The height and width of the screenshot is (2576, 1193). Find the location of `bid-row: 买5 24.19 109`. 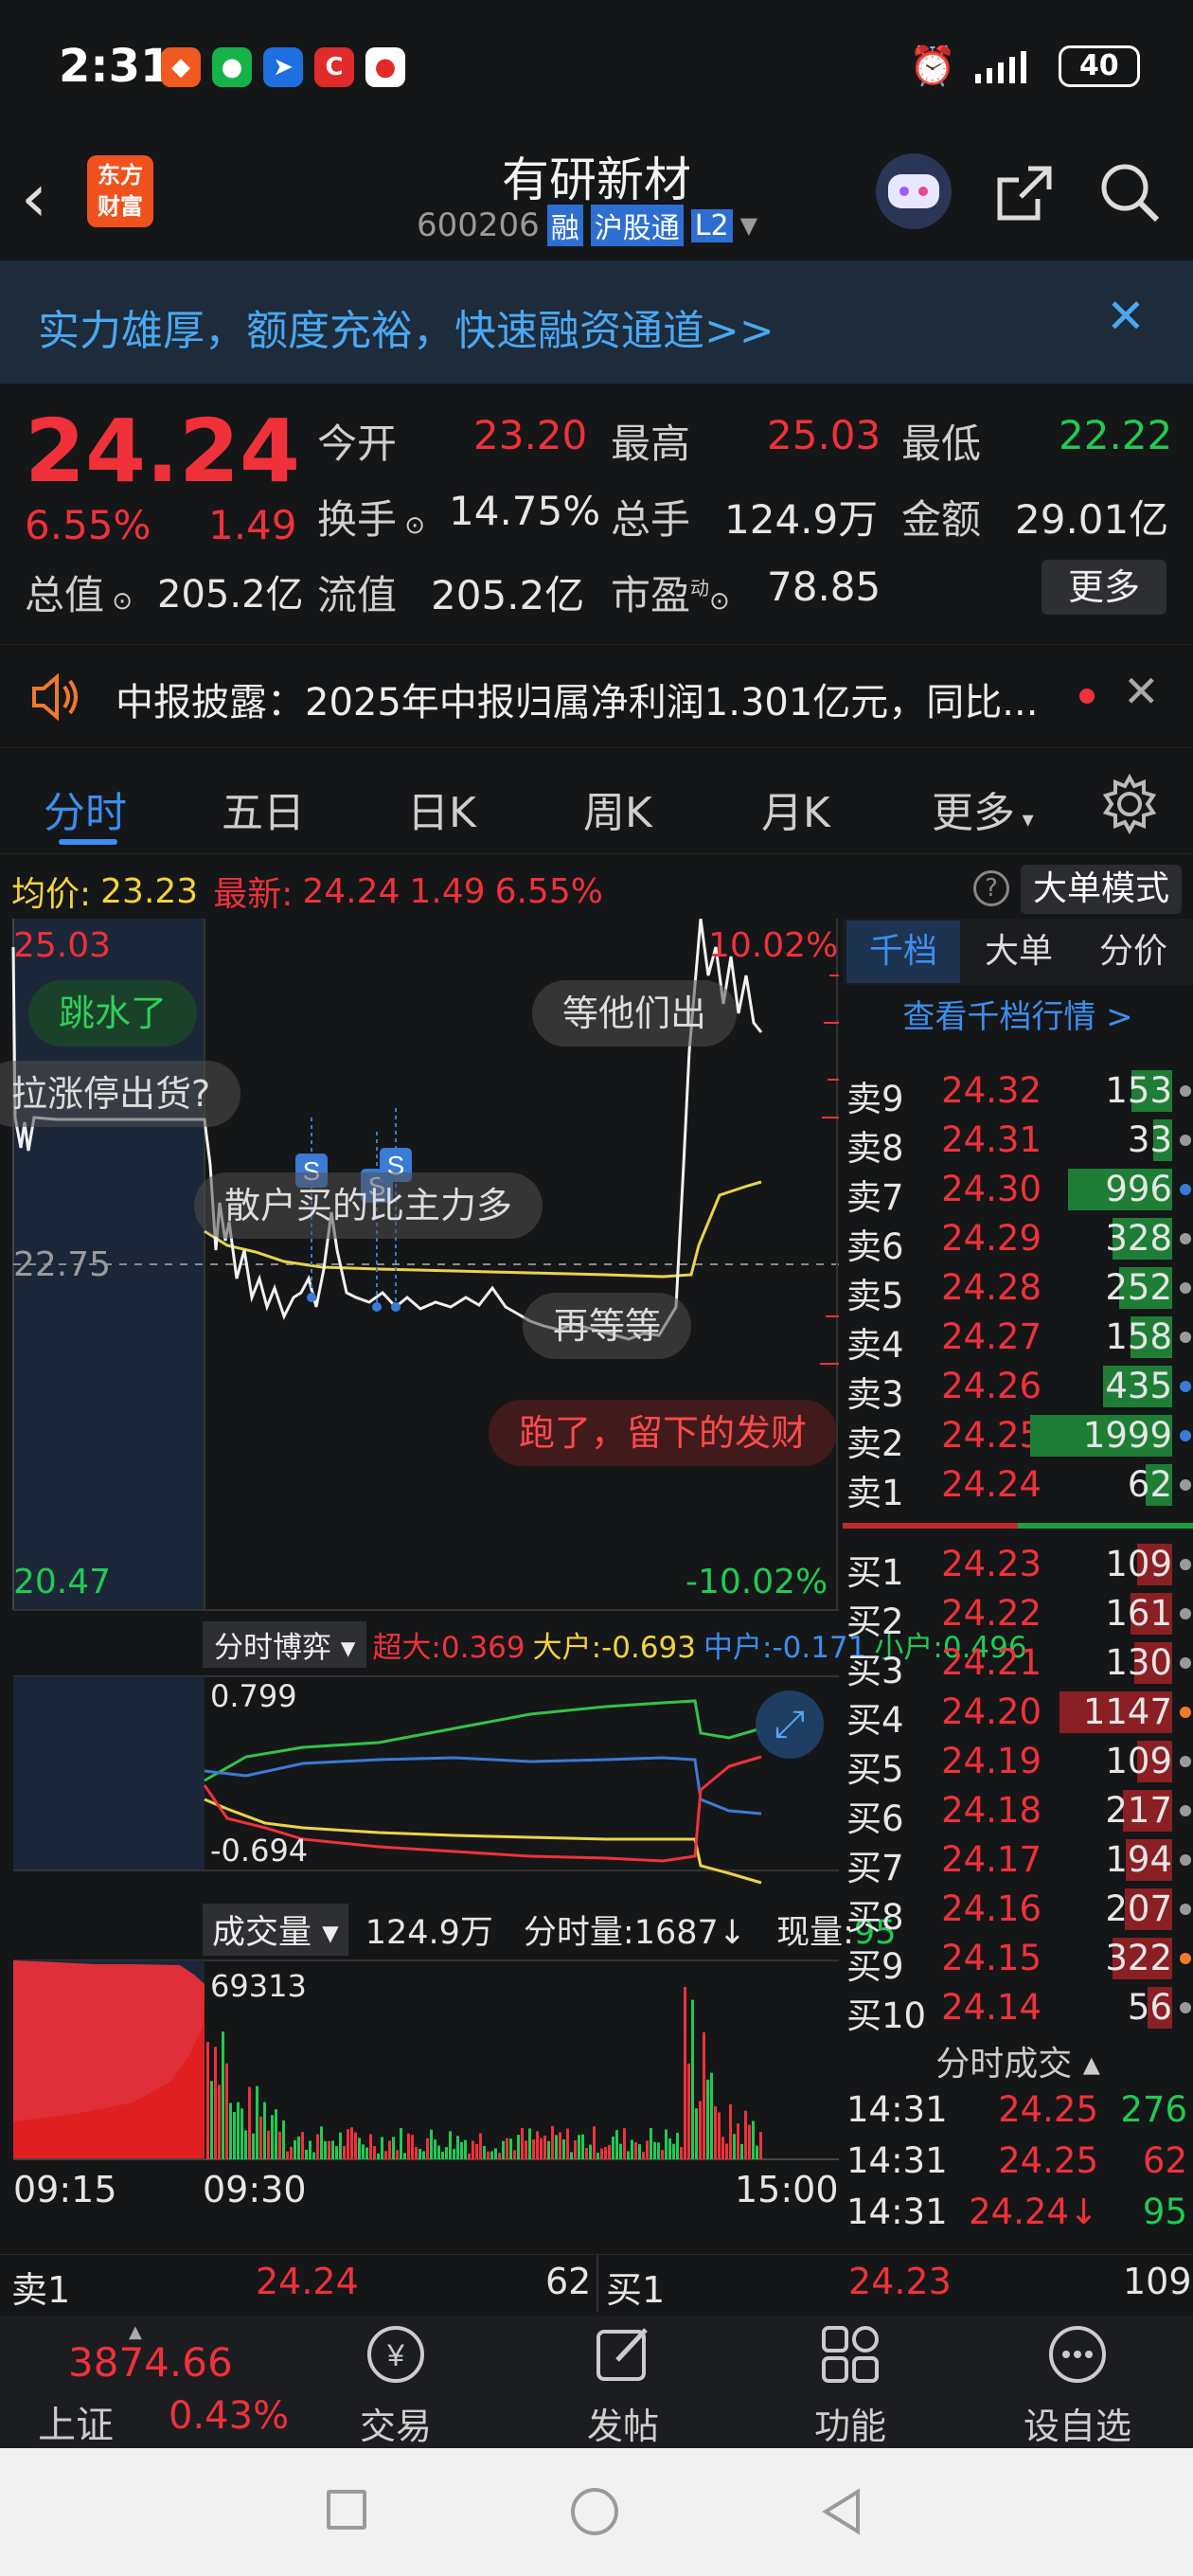

bid-row: 买5 24.19 109 is located at coordinates (1018, 1763).